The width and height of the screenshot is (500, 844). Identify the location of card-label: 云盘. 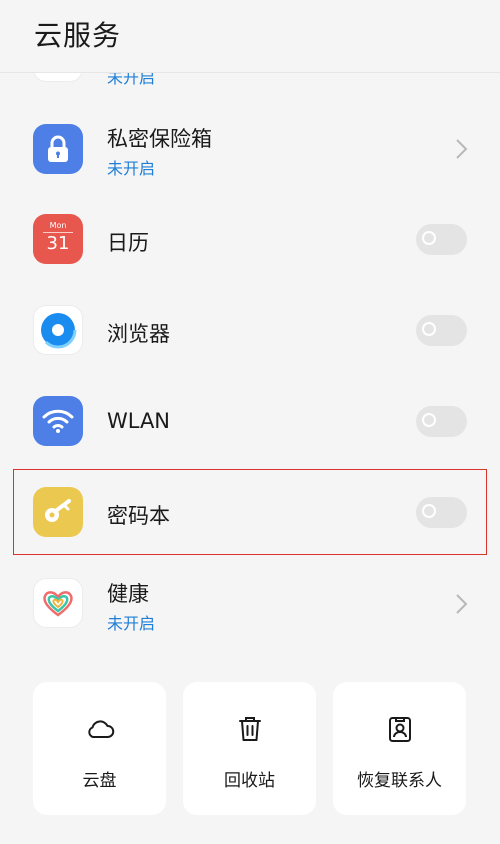
(99, 781).